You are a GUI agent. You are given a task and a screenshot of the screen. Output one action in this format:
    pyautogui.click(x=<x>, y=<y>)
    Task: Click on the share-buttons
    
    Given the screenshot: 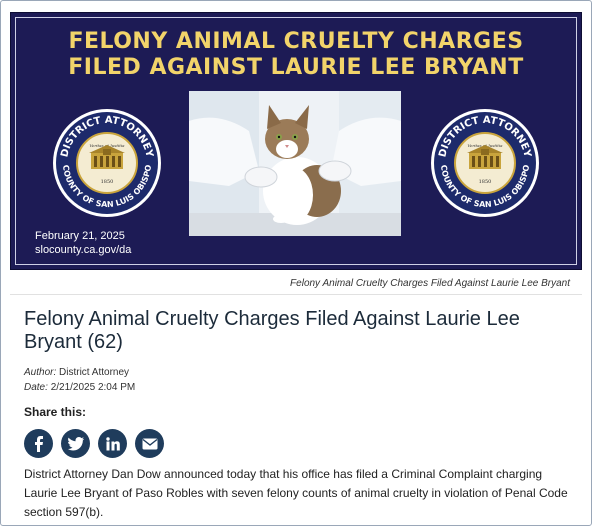 What is the action you would take?
    pyautogui.click(x=94, y=443)
    